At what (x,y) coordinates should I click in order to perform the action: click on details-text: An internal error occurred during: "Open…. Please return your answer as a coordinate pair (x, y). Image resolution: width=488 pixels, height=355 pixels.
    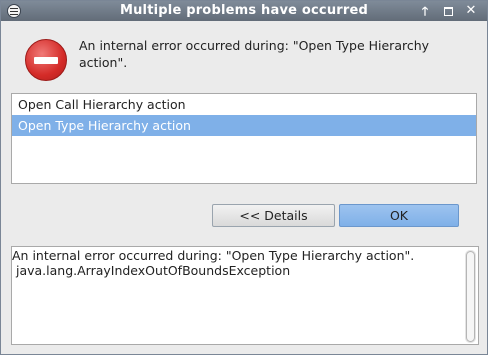
    Looking at the image, I should click on (213, 263).